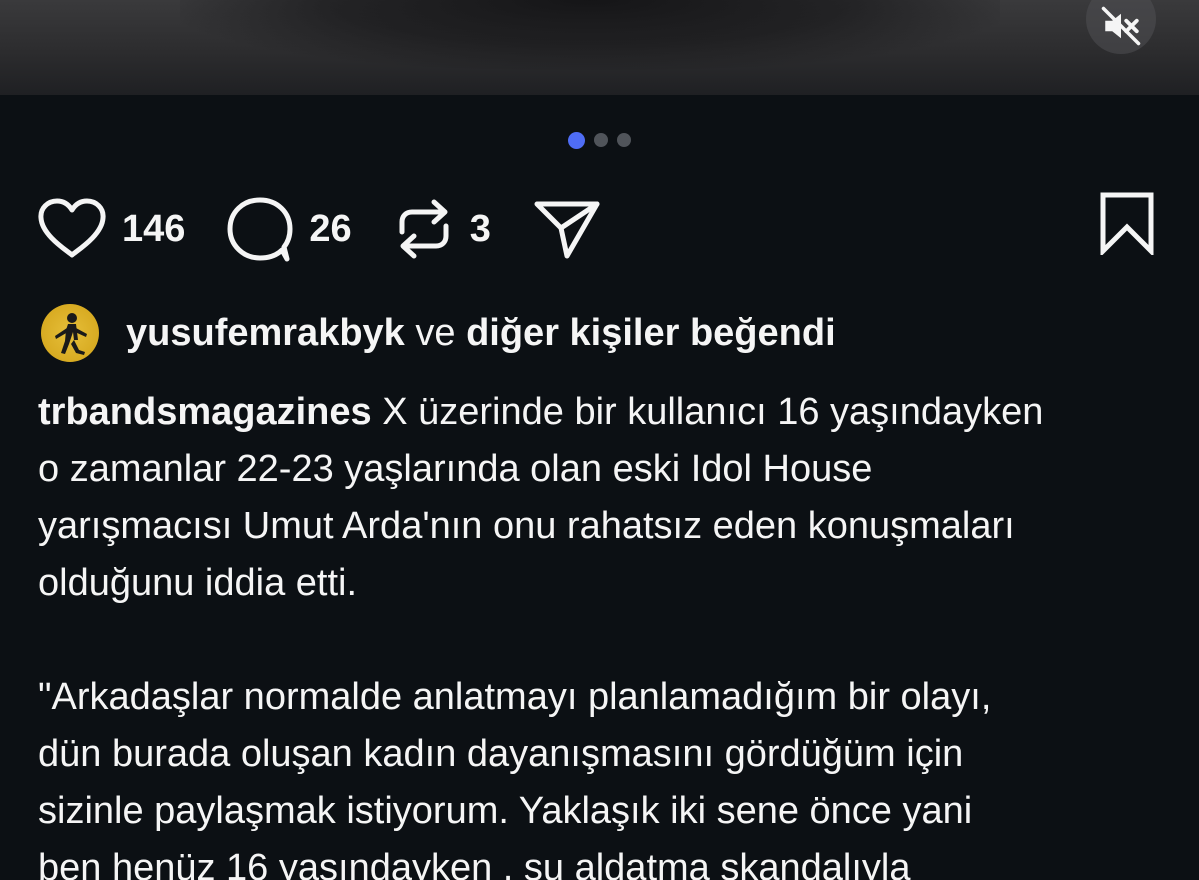  I want to click on comment-count: 26, so click(330, 229).